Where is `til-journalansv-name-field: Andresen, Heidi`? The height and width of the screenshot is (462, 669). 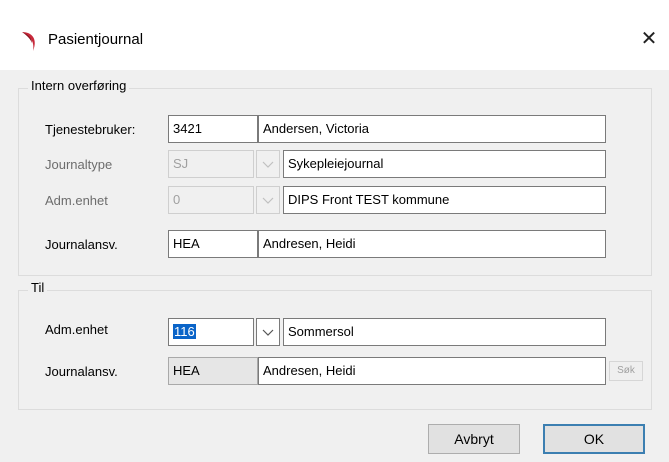 til-journalansv-name-field: Andresen, Heidi is located at coordinates (432, 371).